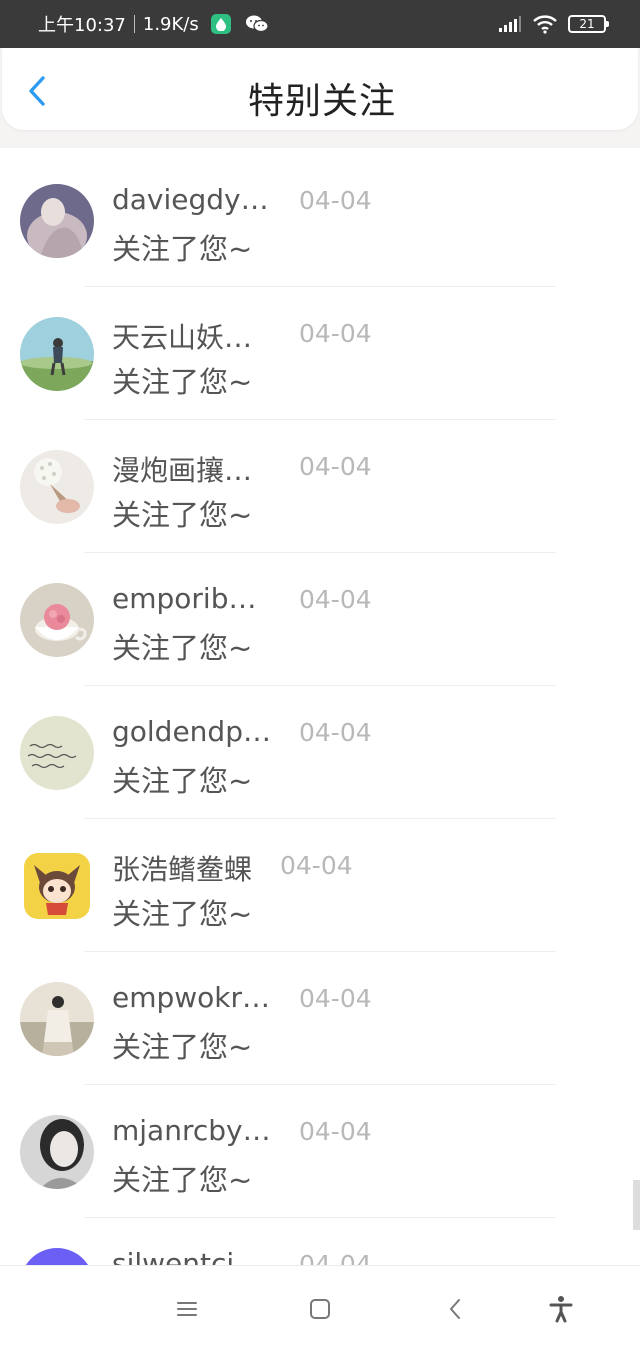 Image resolution: width=640 pixels, height=1351 pixels. What do you see at coordinates (182, 869) in the screenshot?
I see `user-name: 张浩鳍鲞蜾` at bounding box center [182, 869].